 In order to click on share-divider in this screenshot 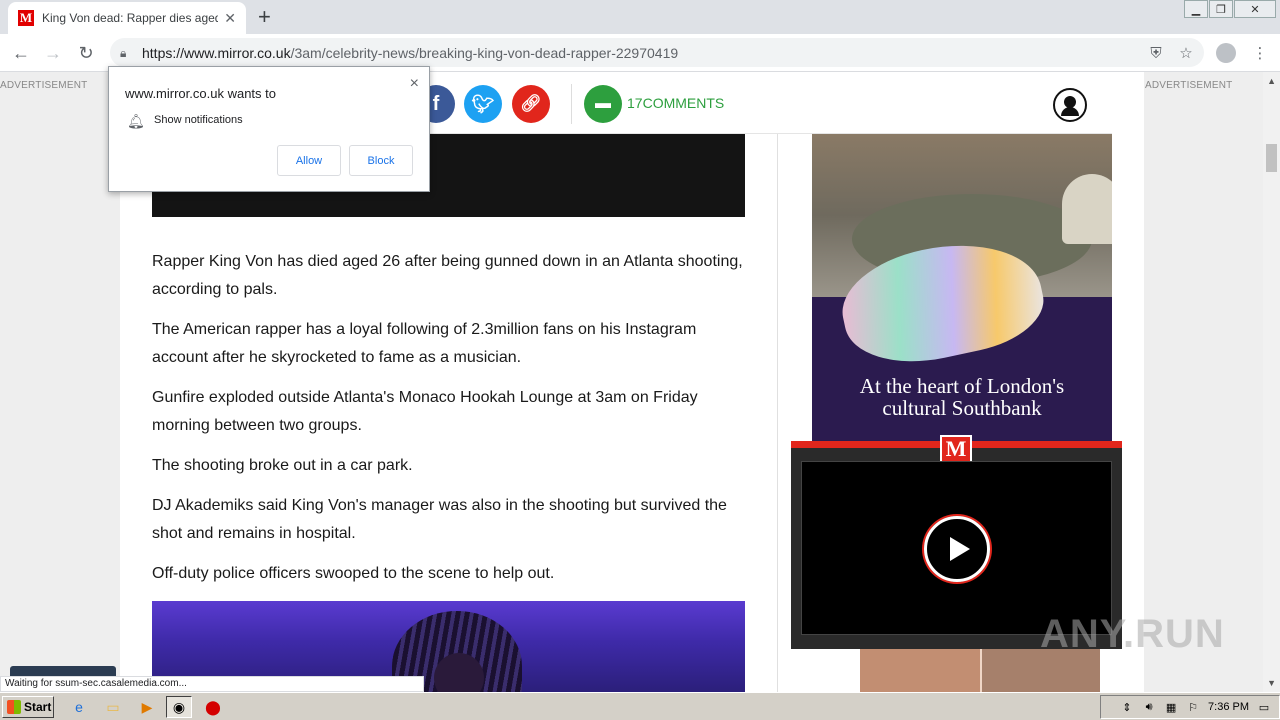, I will do `click(571, 104)`.